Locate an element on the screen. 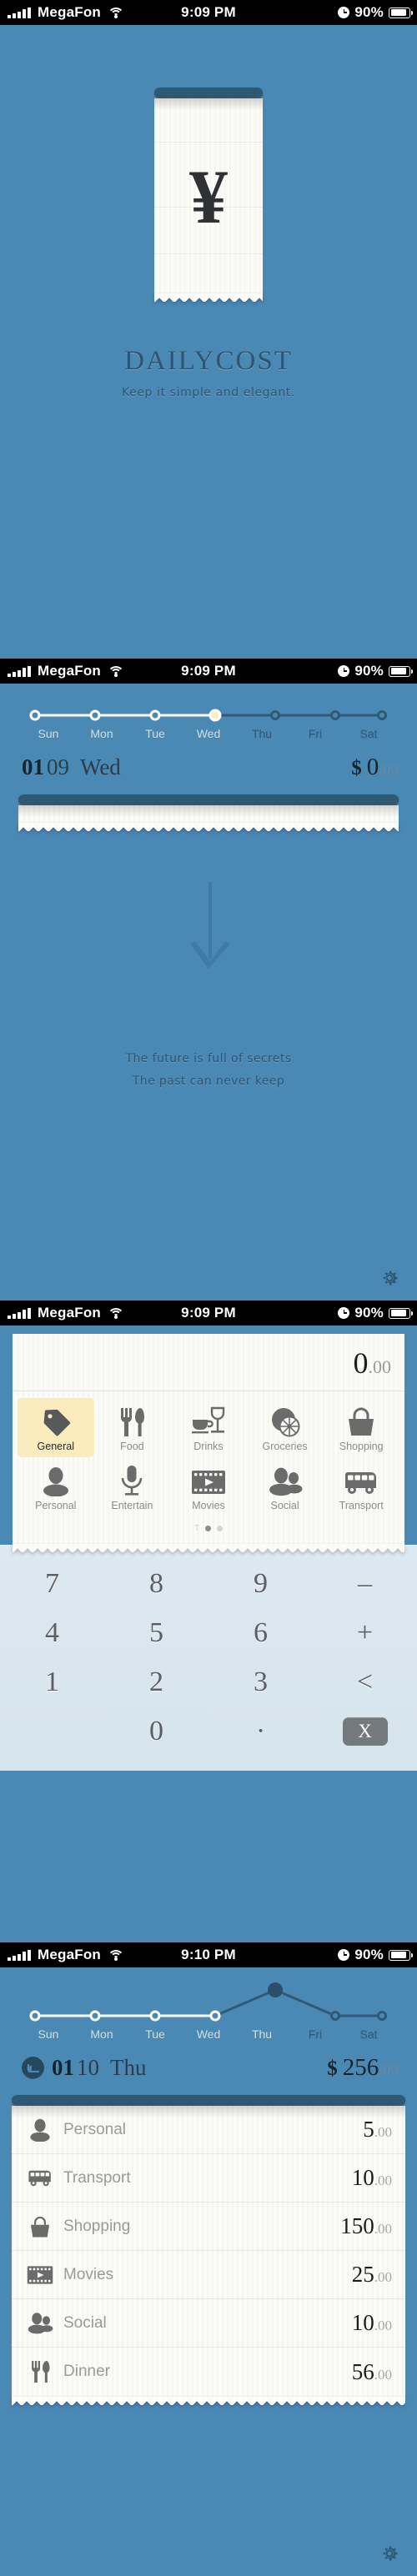  category-label: Social is located at coordinates (284, 1505).